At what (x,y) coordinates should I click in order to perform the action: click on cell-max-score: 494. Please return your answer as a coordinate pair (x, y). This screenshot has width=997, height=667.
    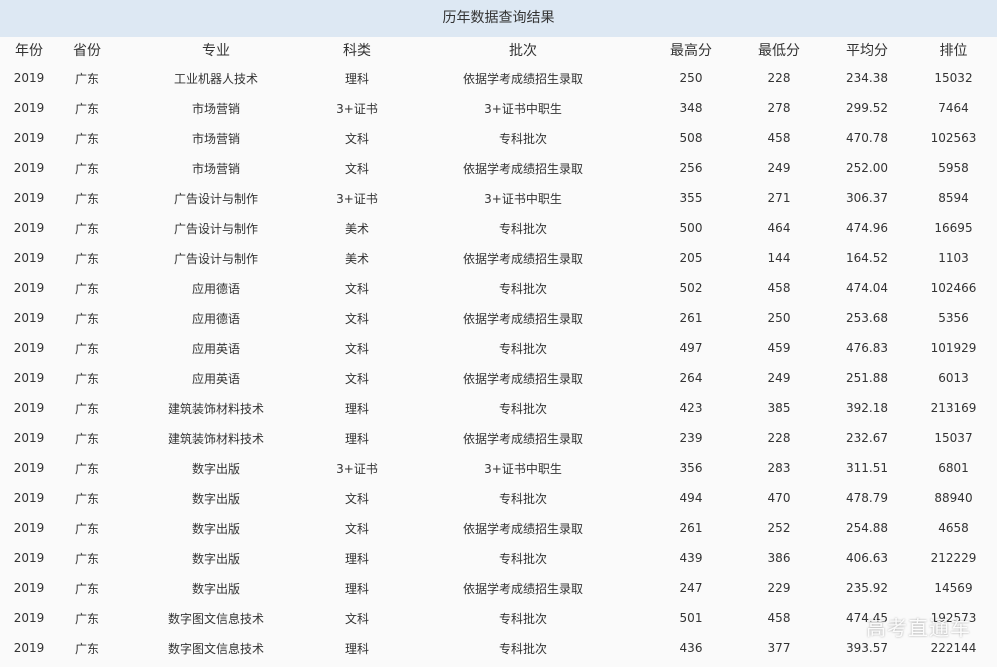
    Looking at the image, I should click on (691, 498).